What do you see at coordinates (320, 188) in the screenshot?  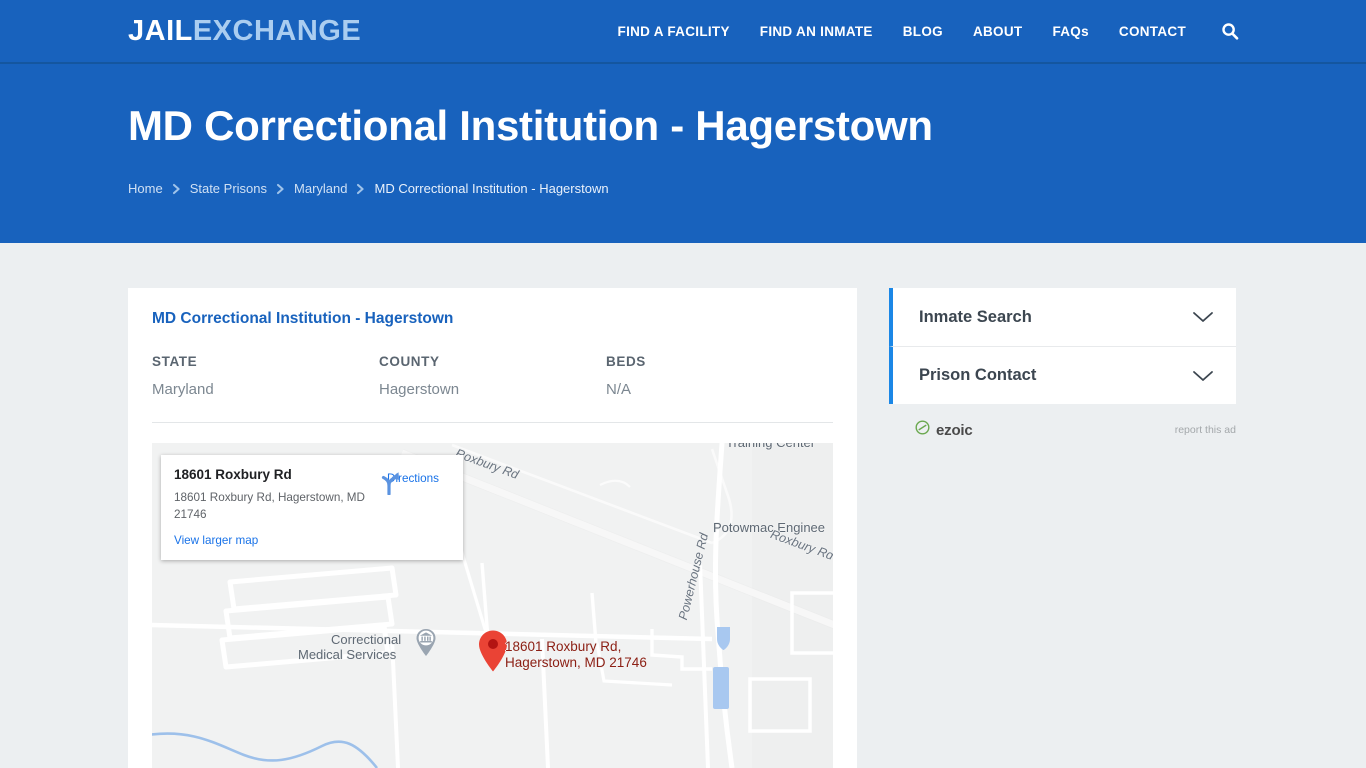 I see `breadcrumb-item-maryland: Maryland` at bounding box center [320, 188].